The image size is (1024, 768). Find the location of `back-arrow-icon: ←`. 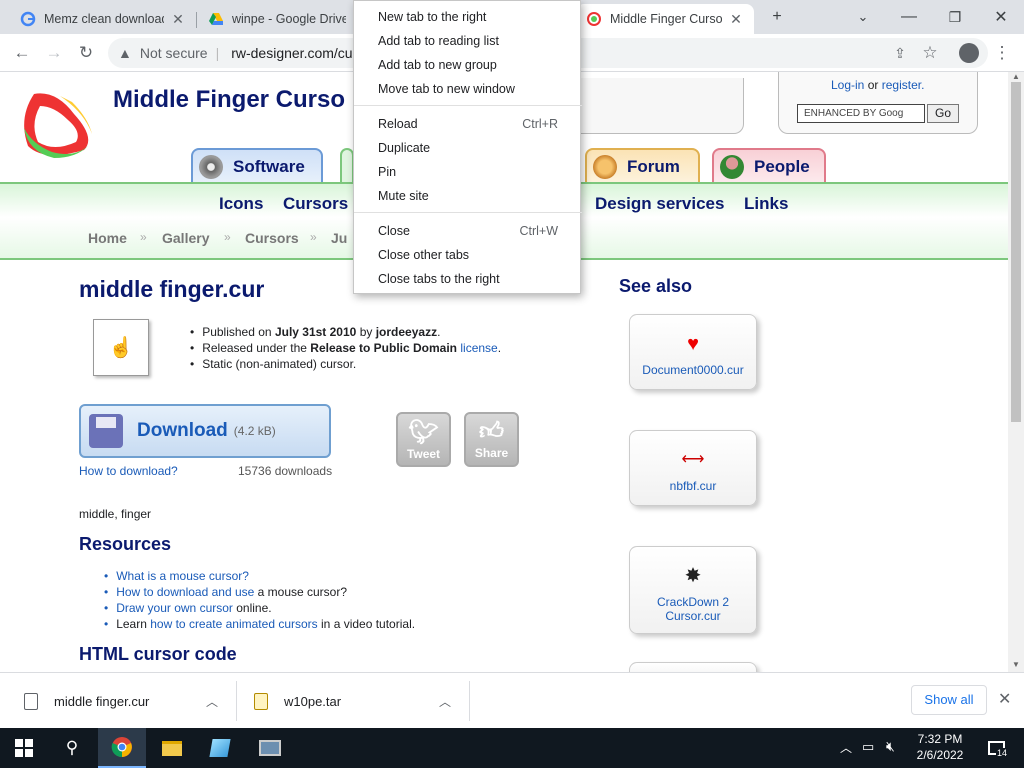

back-arrow-icon: ← is located at coordinates (22, 52).